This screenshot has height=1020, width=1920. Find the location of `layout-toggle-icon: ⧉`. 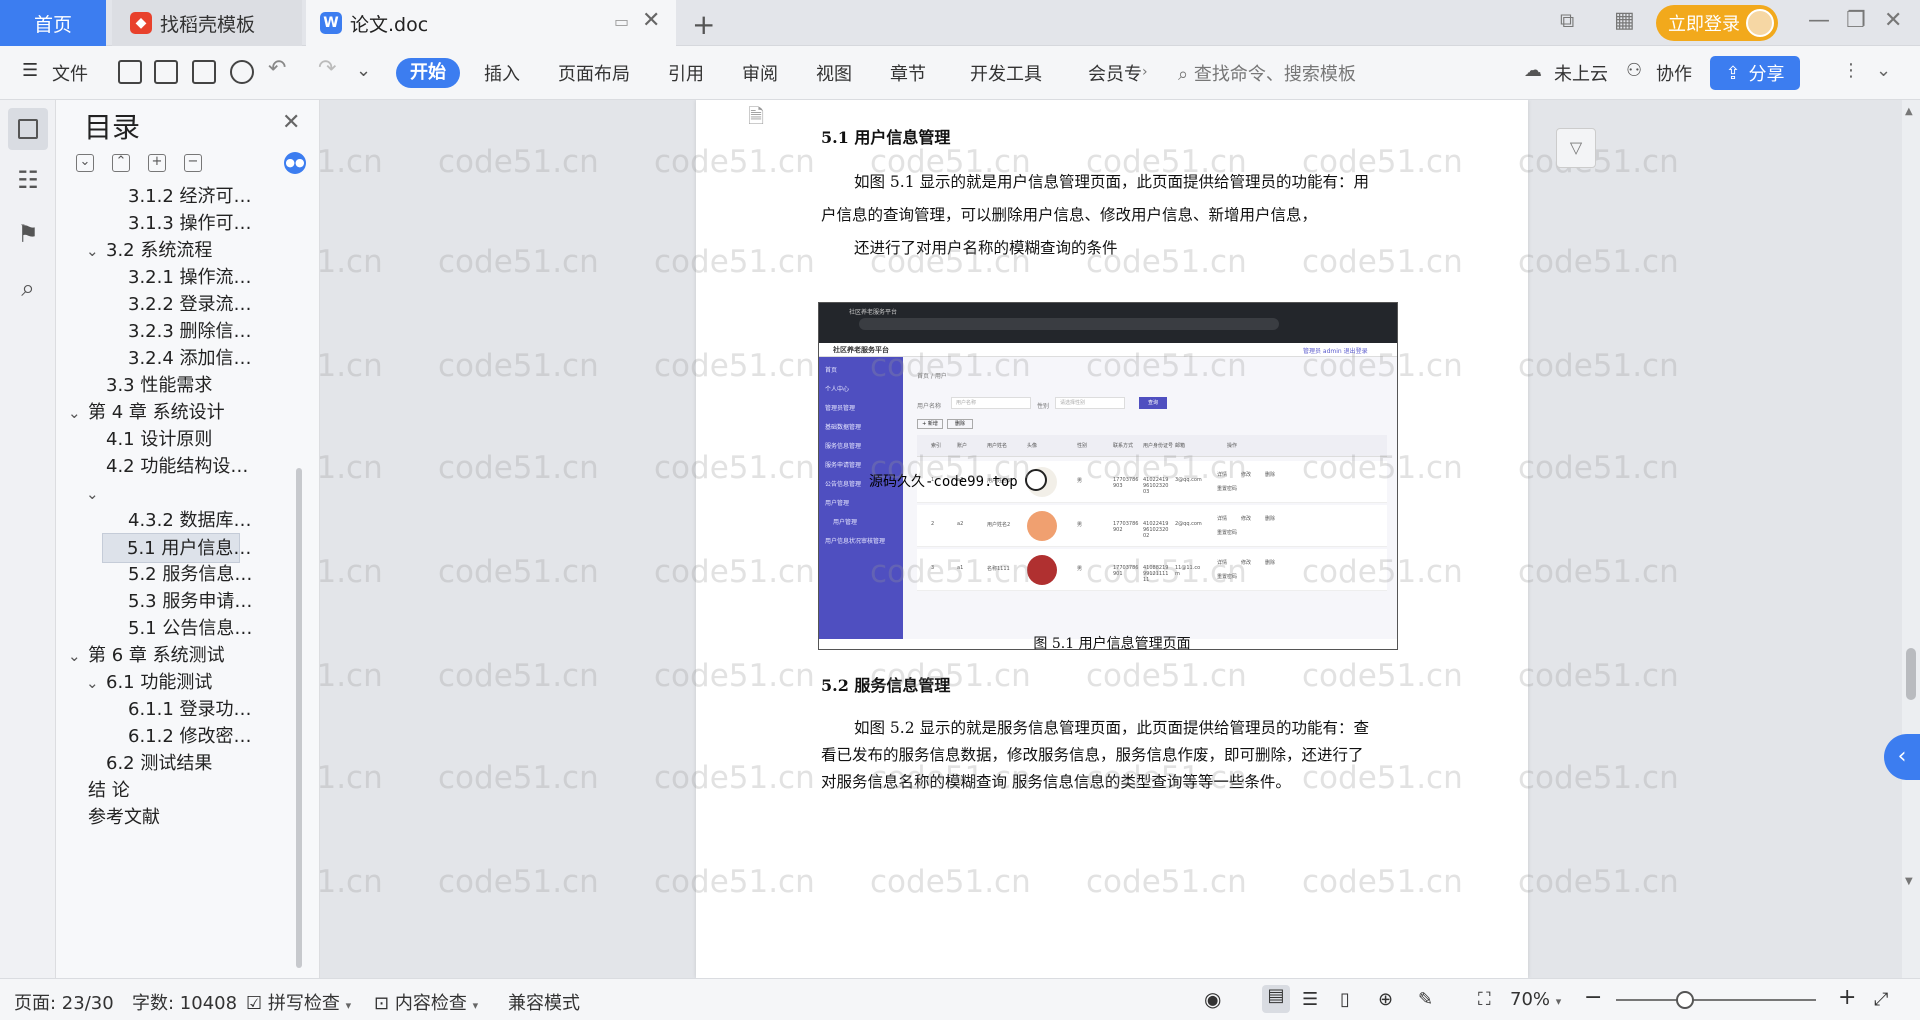

layout-toggle-icon: ⧉ is located at coordinates (1567, 20).